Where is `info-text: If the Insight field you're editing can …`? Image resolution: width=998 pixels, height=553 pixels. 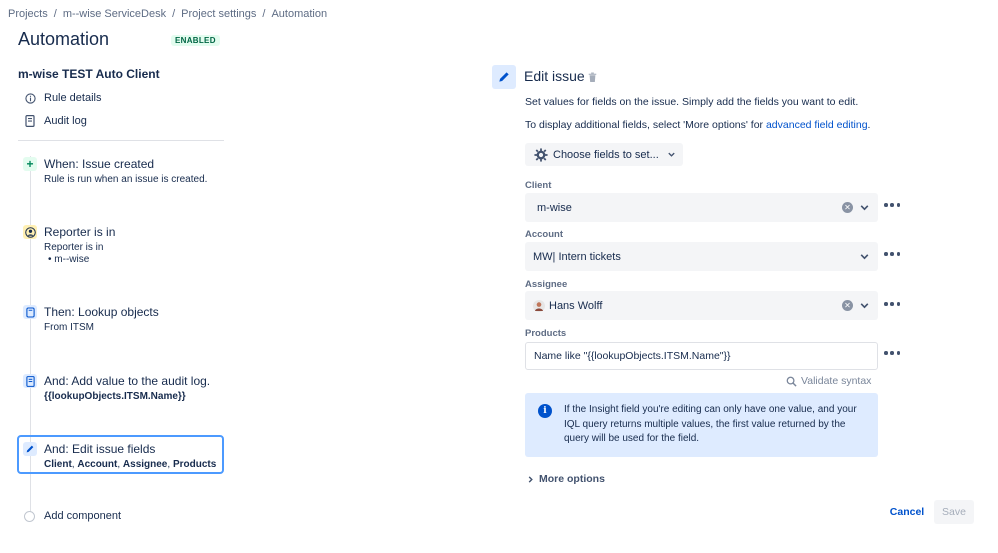
info-text: If the Insight field you're editing can … is located at coordinates (710, 424).